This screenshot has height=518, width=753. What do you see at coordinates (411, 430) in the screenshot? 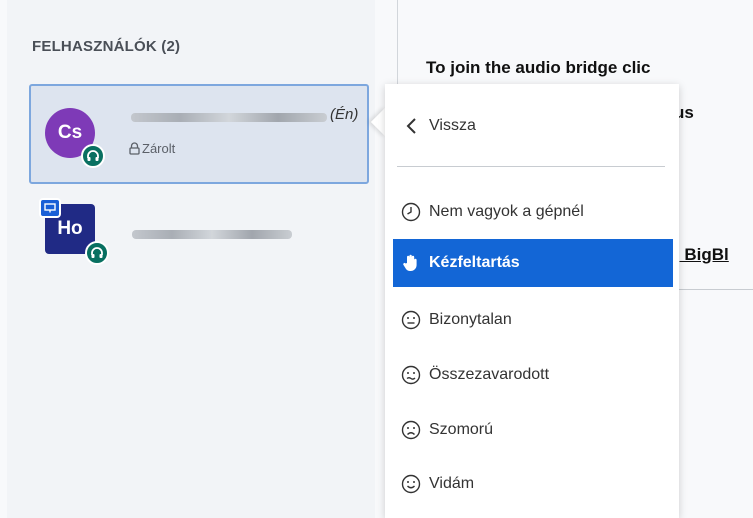
I see `sad-face-icon` at bounding box center [411, 430].